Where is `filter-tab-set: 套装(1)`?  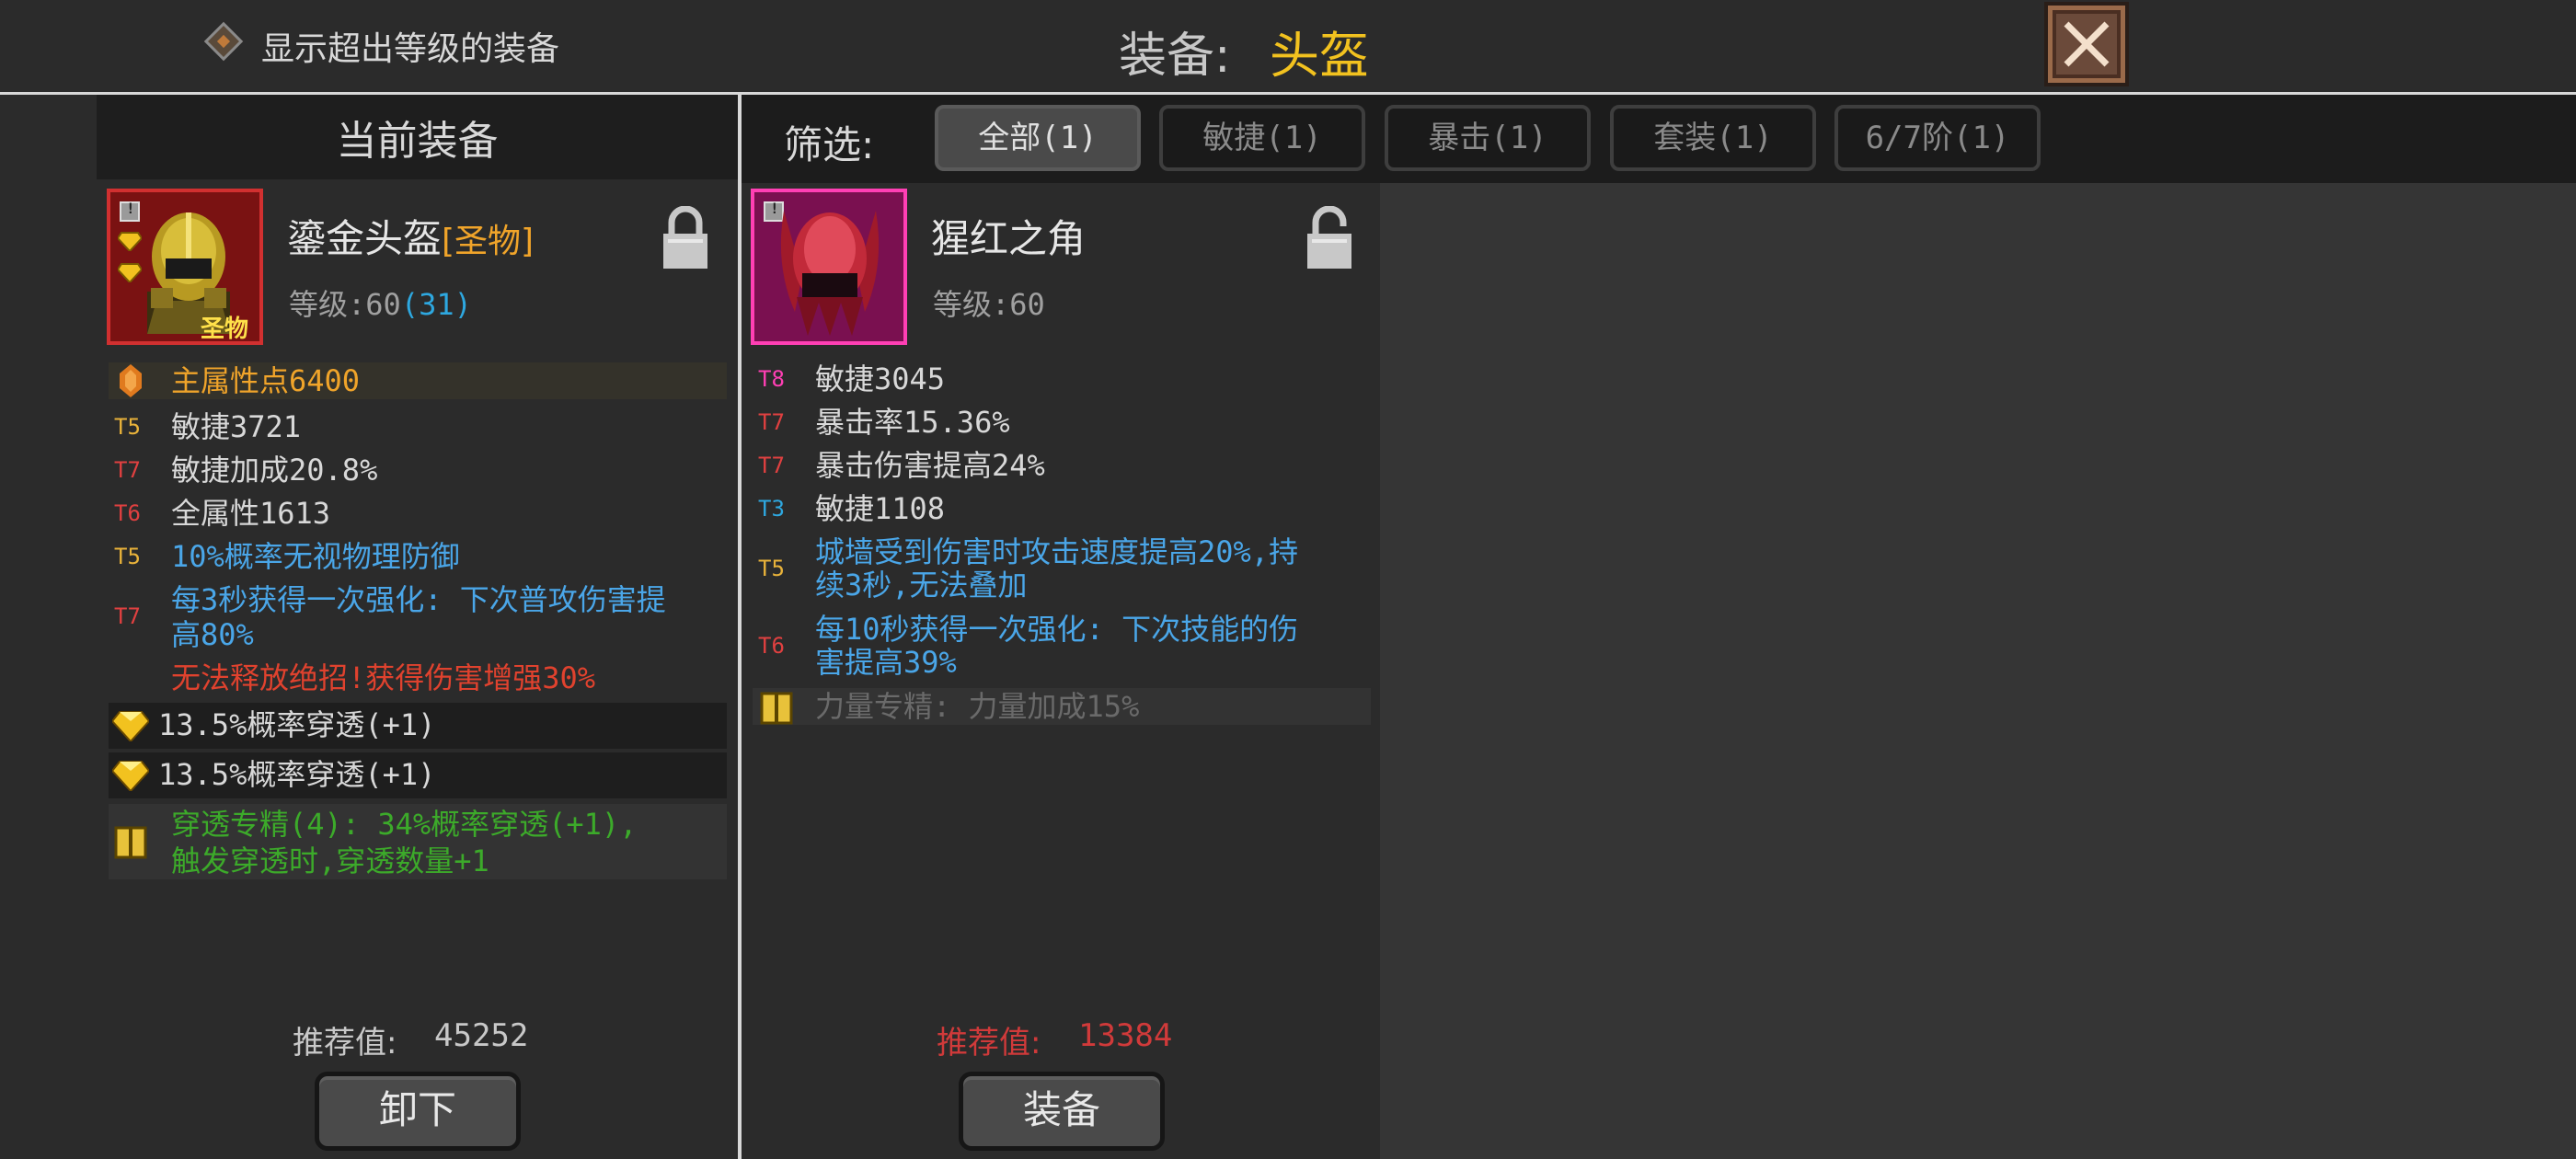
filter-tab-set: 套装(1) is located at coordinates (1713, 138).